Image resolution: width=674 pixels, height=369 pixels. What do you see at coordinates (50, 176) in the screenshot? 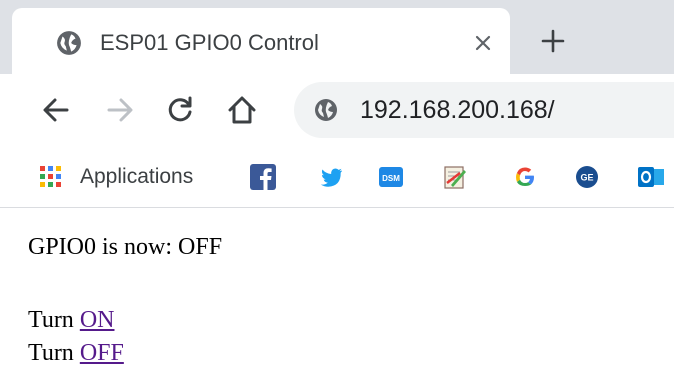
I see `apps-grid-icon` at bounding box center [50, 176].